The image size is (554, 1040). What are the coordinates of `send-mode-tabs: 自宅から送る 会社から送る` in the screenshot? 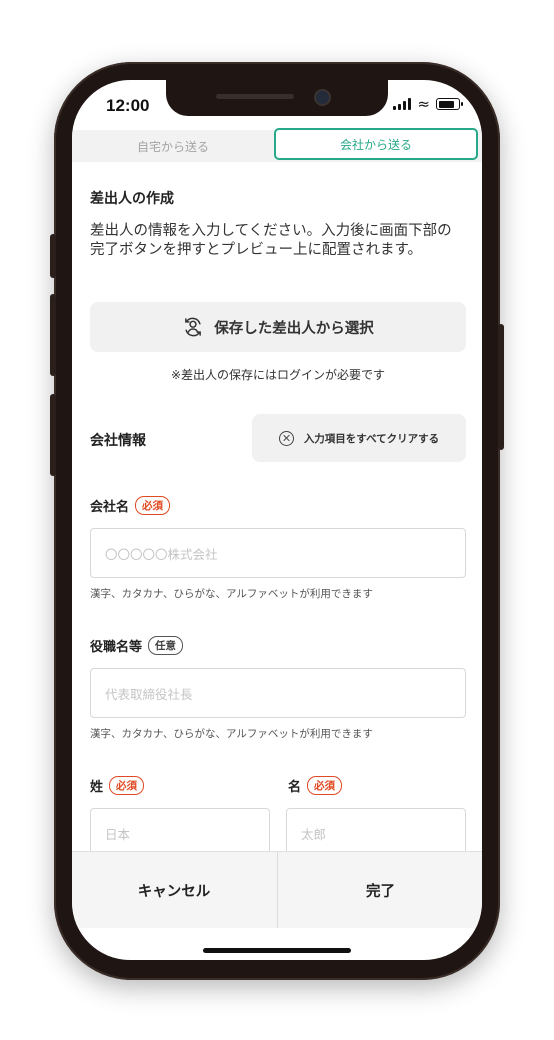 It's located at (277, 145).